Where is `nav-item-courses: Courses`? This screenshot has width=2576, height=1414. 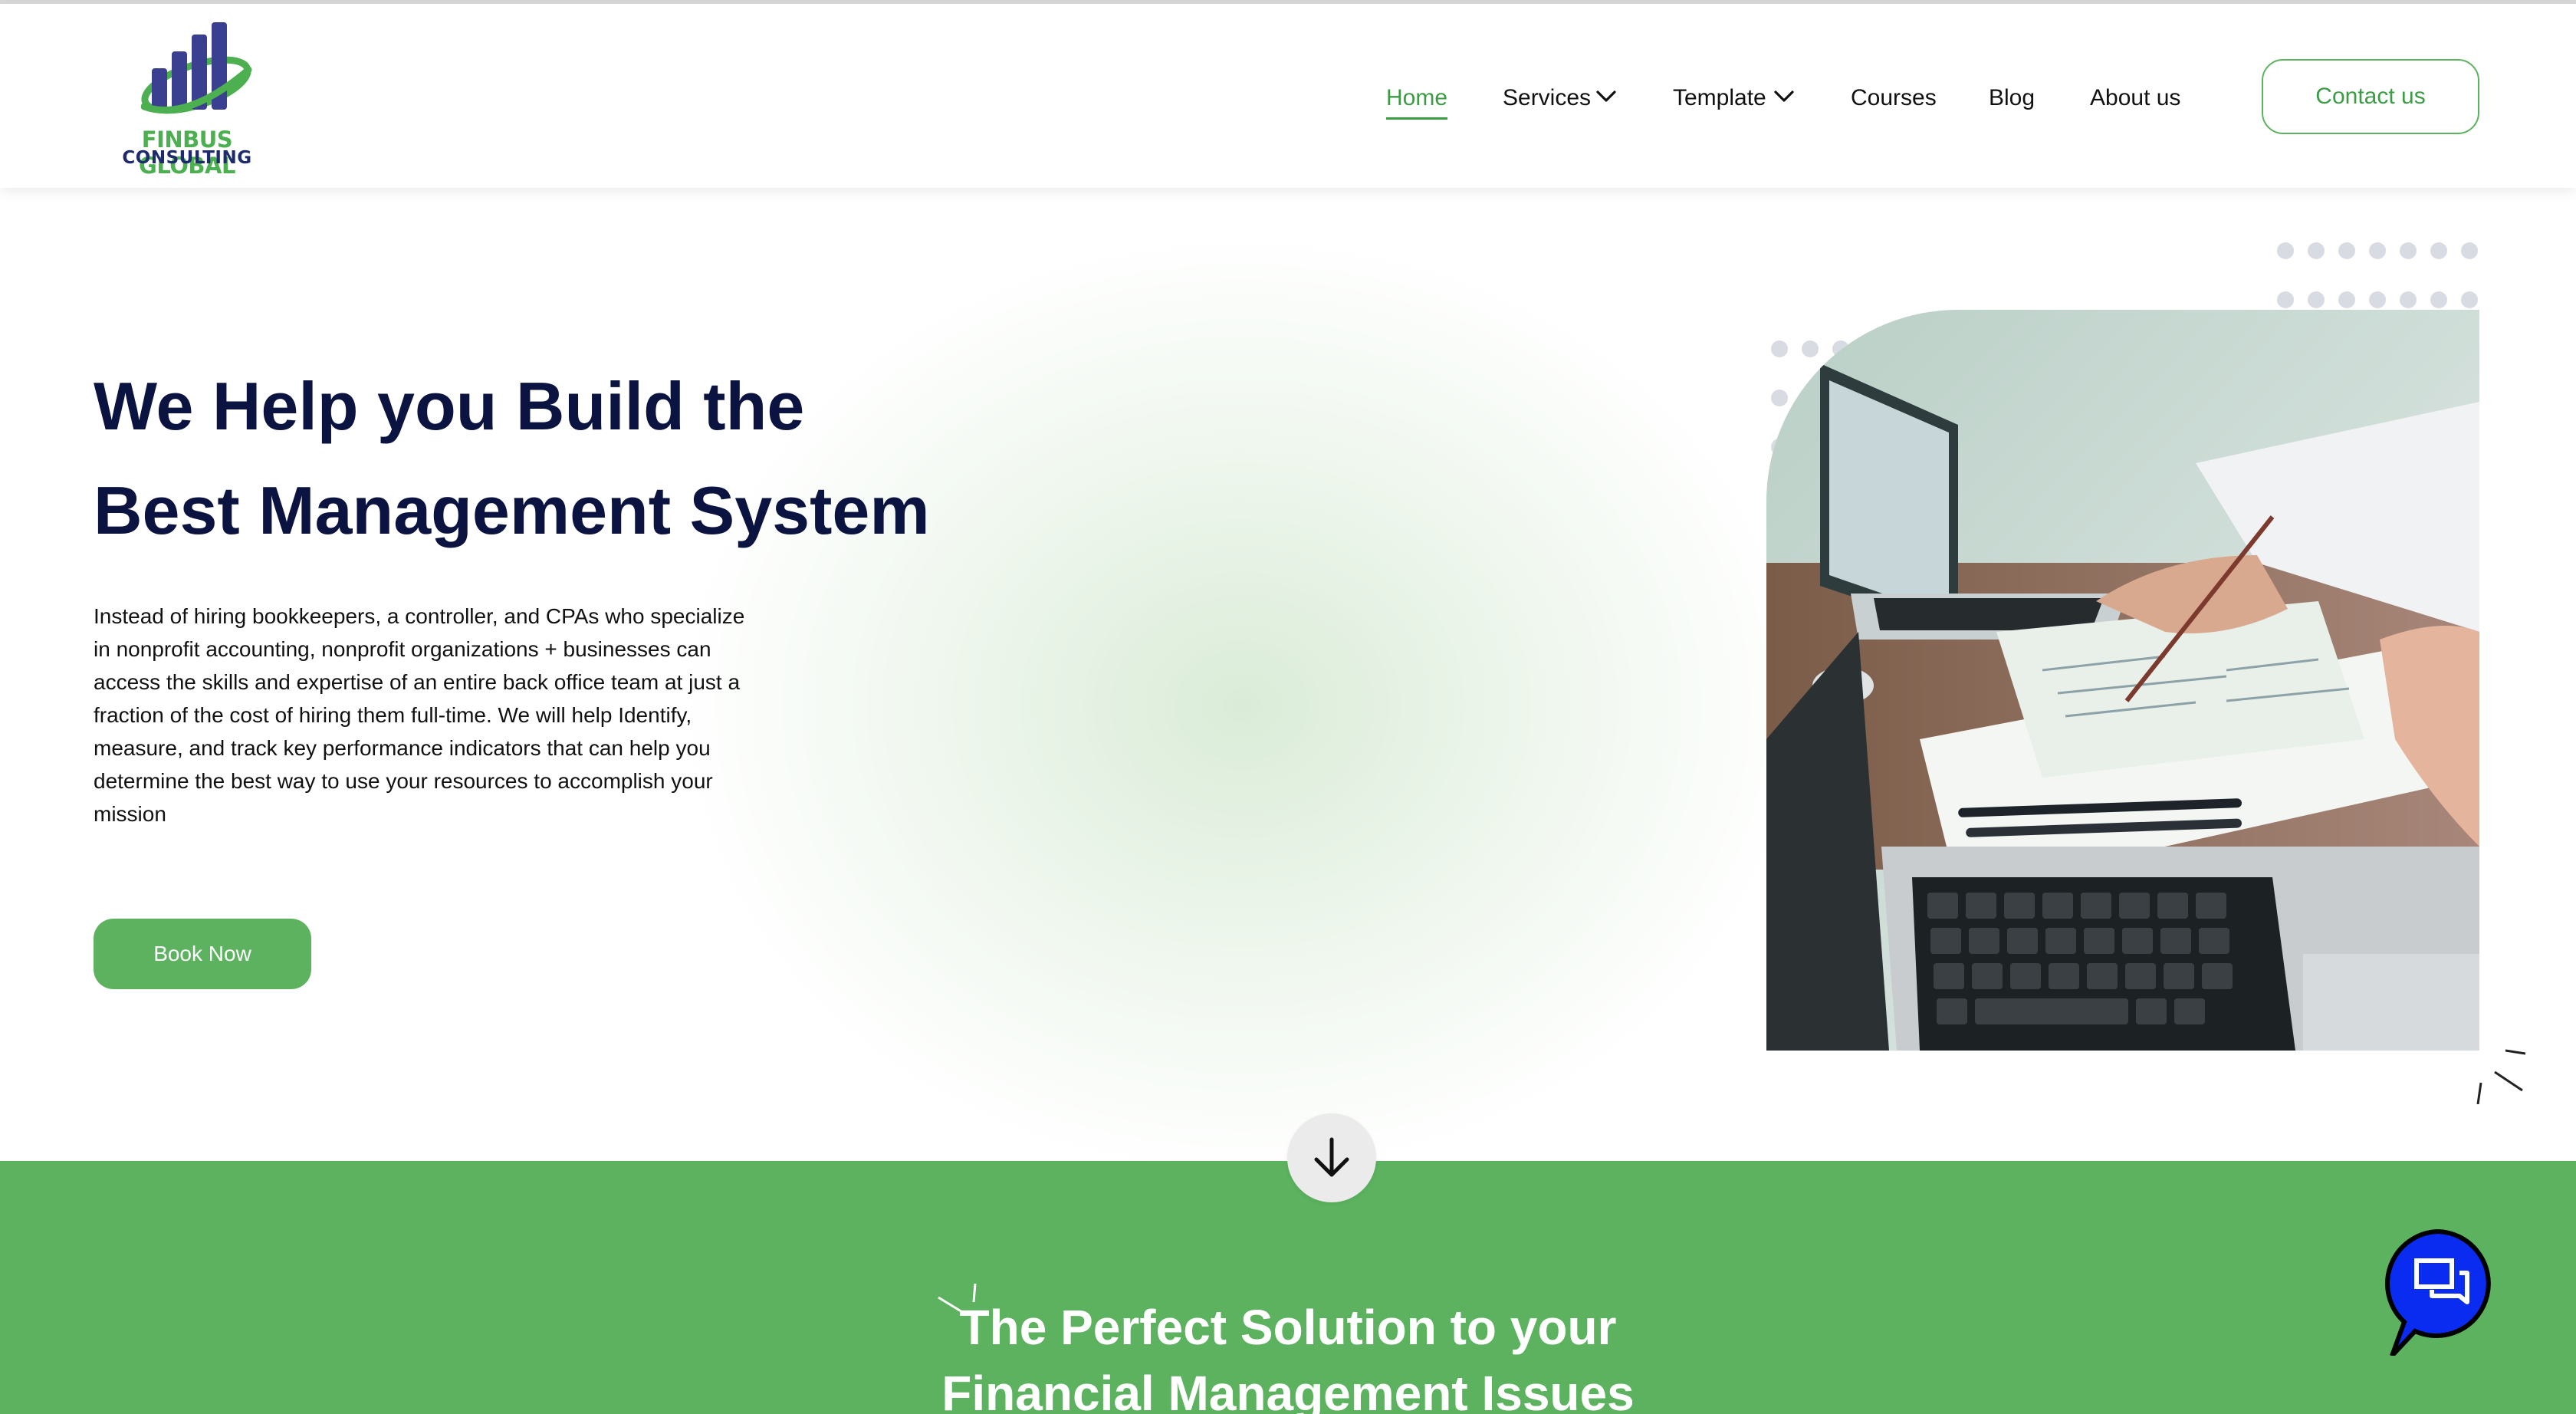 nav-item-courses: Courses is located at coordinates (1894, 98).